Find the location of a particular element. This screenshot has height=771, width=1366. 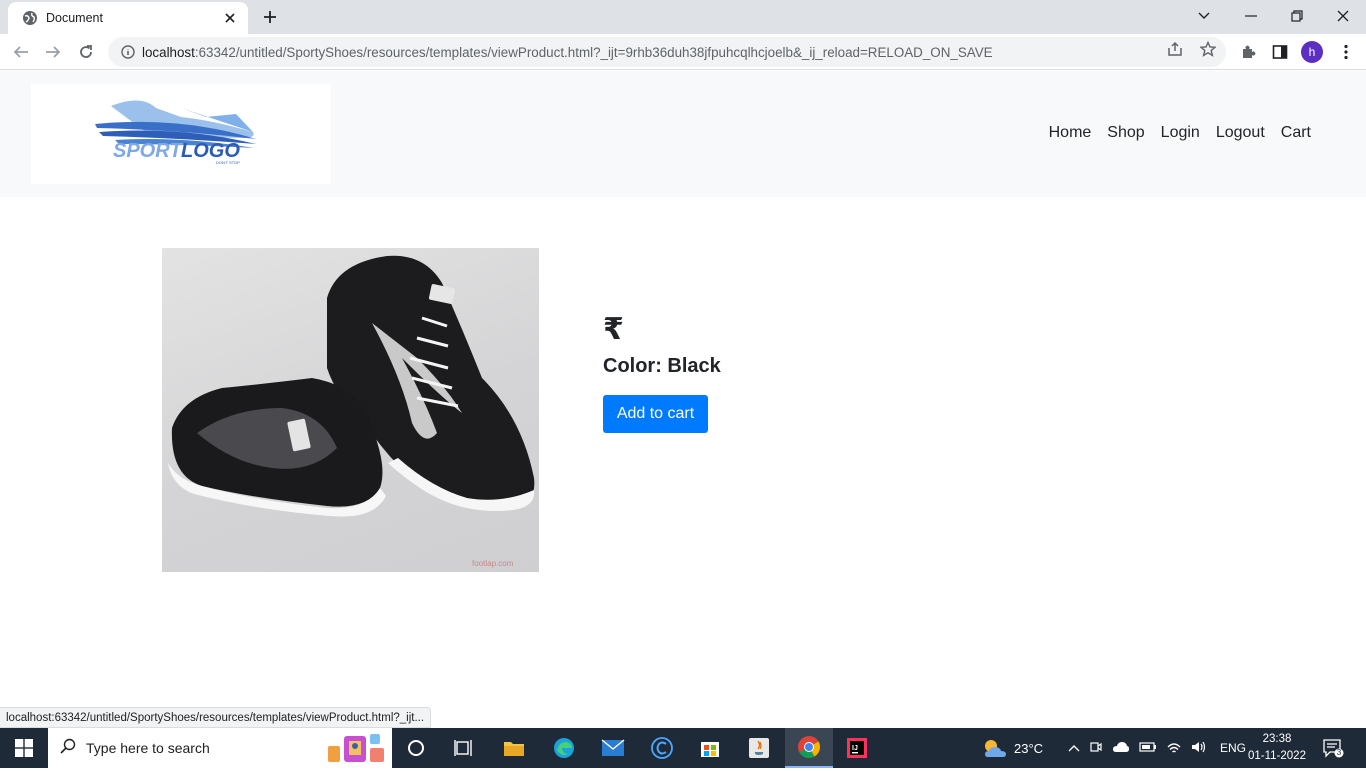

windows-start-icon is located at coordinates (24, 748).